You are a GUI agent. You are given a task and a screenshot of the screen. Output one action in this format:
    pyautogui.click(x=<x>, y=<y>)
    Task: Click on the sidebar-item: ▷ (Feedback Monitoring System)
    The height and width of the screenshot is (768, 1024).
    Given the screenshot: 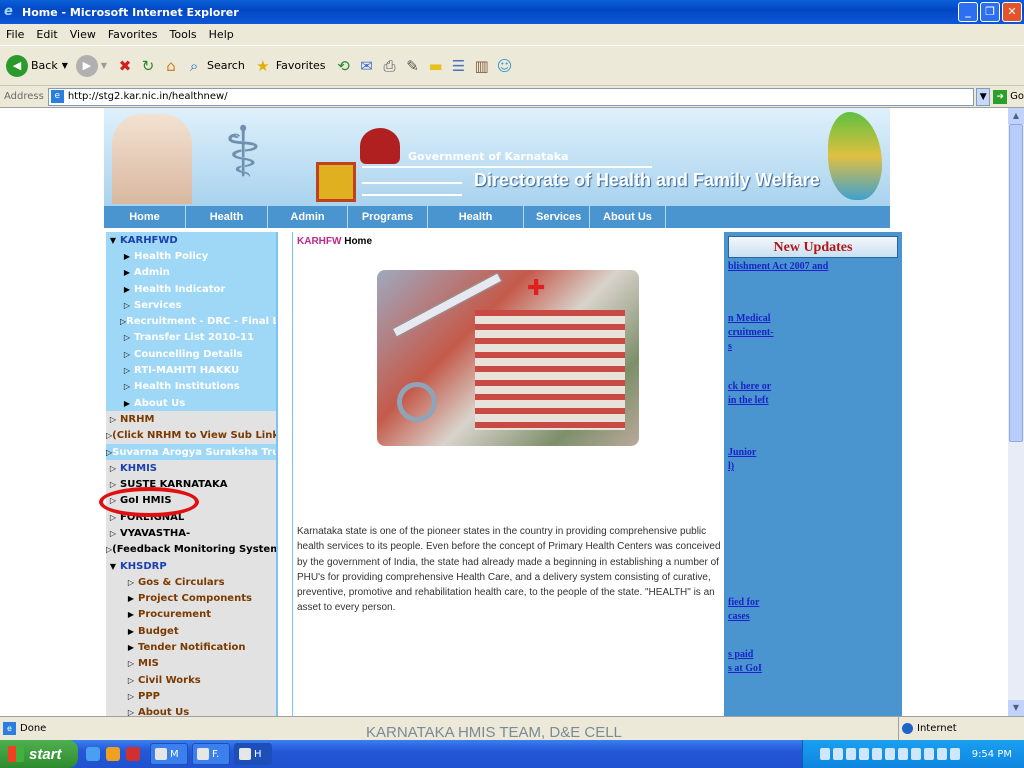 What is the action you would take?
    pyautogui.click(x=191, y=550)
    